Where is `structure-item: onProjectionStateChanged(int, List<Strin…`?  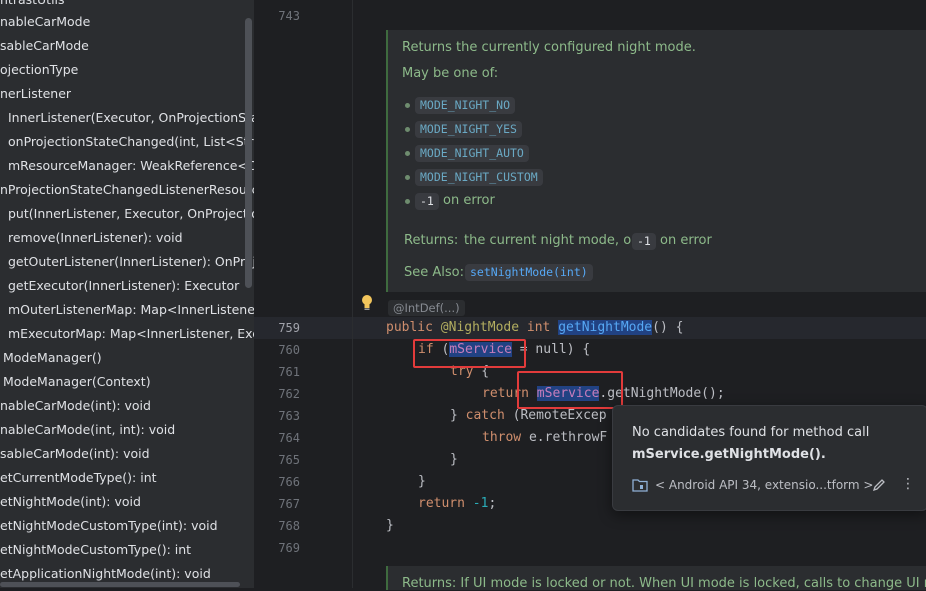
structure-item: onProjectionStateChanged(int, List<Strin… is located at coordinates (131, 142).